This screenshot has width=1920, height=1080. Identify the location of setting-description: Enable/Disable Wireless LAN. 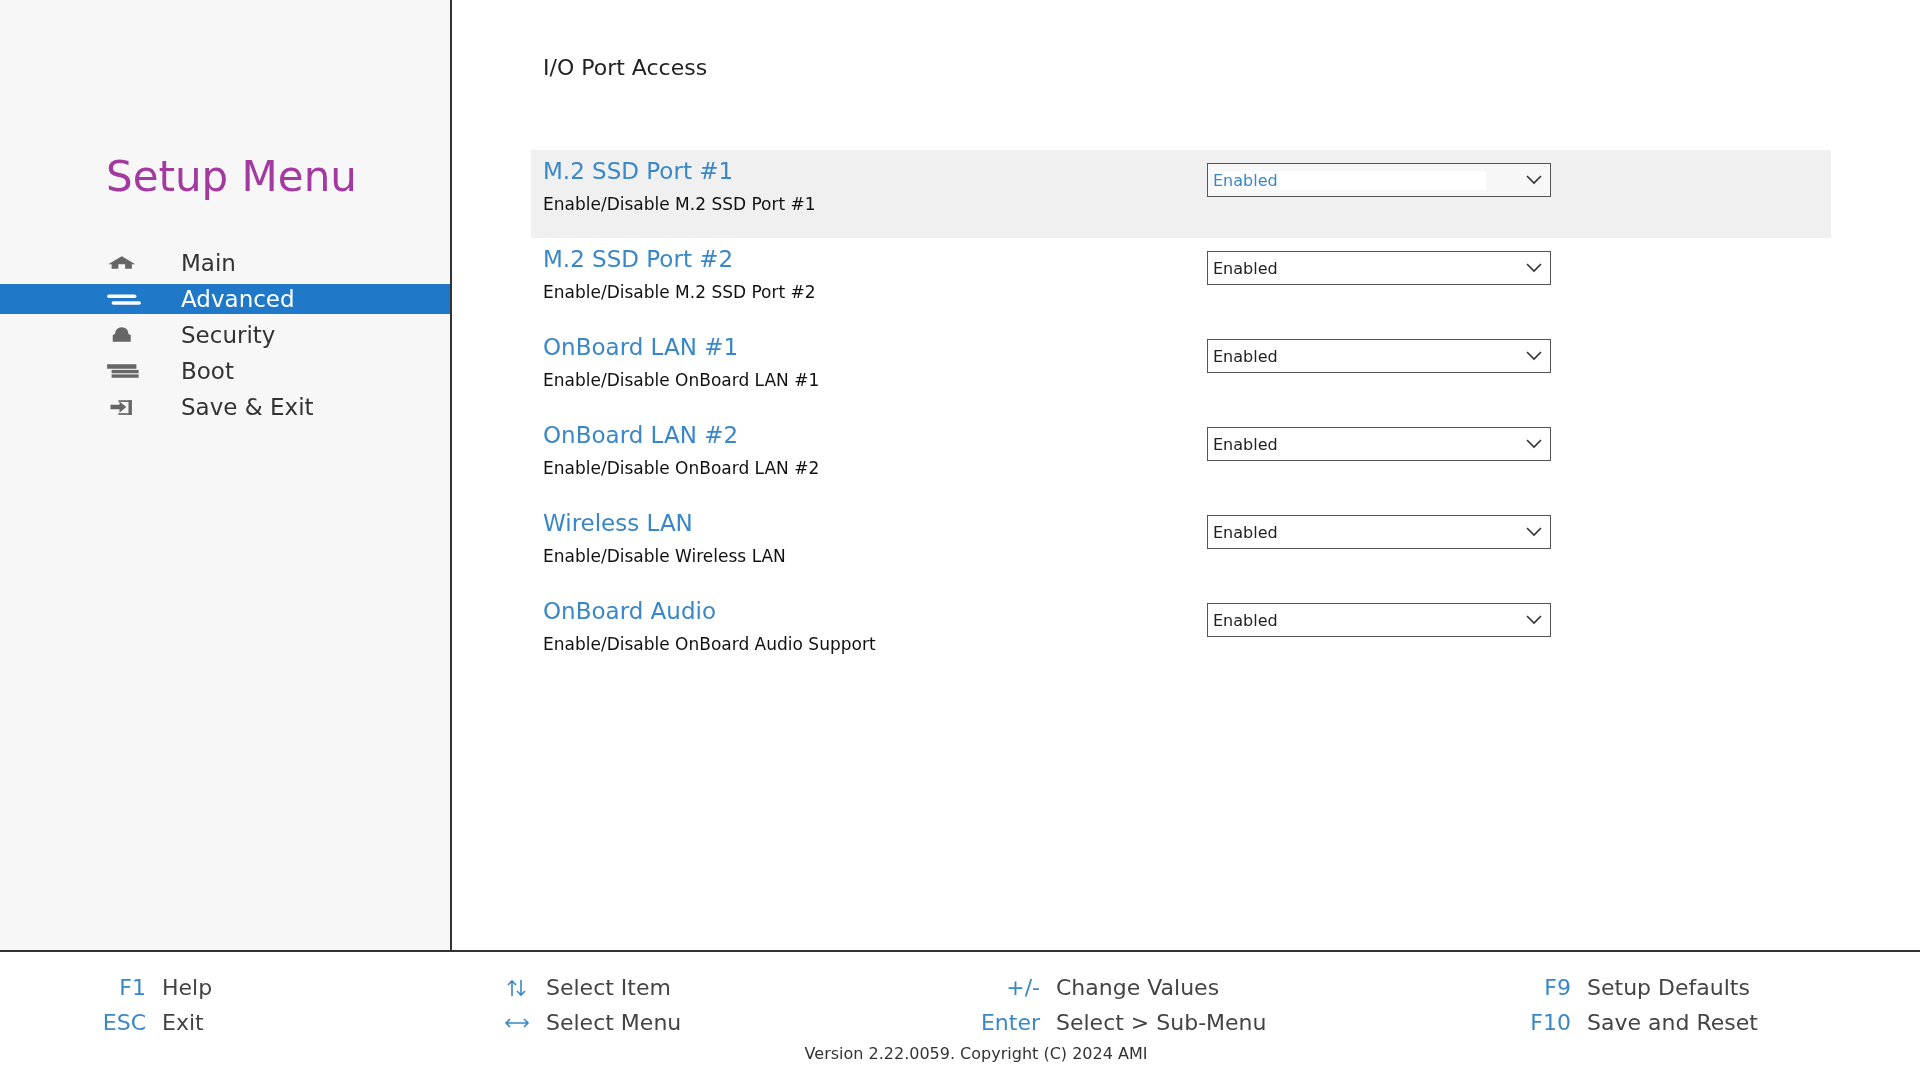
(665, 556).